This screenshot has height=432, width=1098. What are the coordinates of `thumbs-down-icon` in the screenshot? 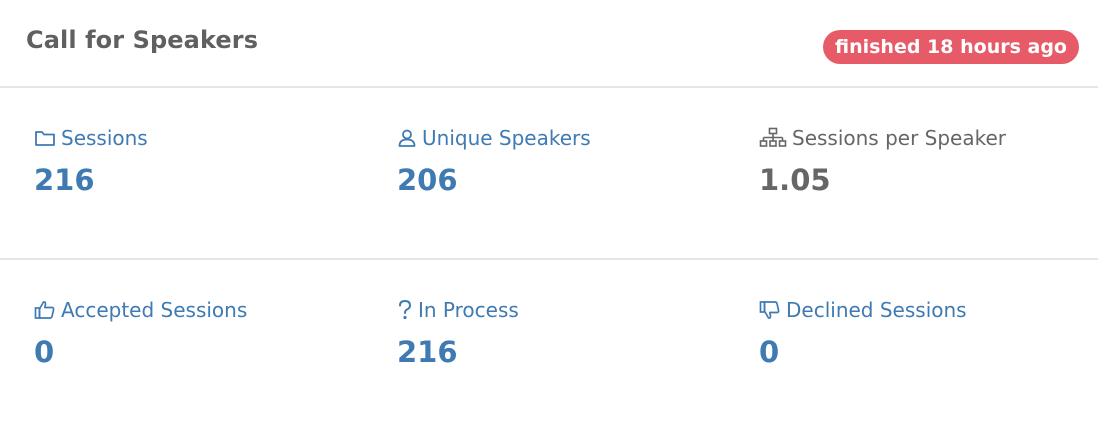 It's located at (769, 310).